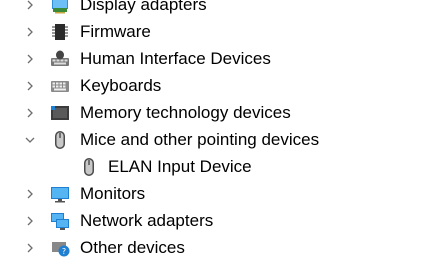 The image size is (439, 261). Describe the element at coordinates (219, 248) in the screenshot. I see `tree-item-other-devices: ? Other devices` at that location.